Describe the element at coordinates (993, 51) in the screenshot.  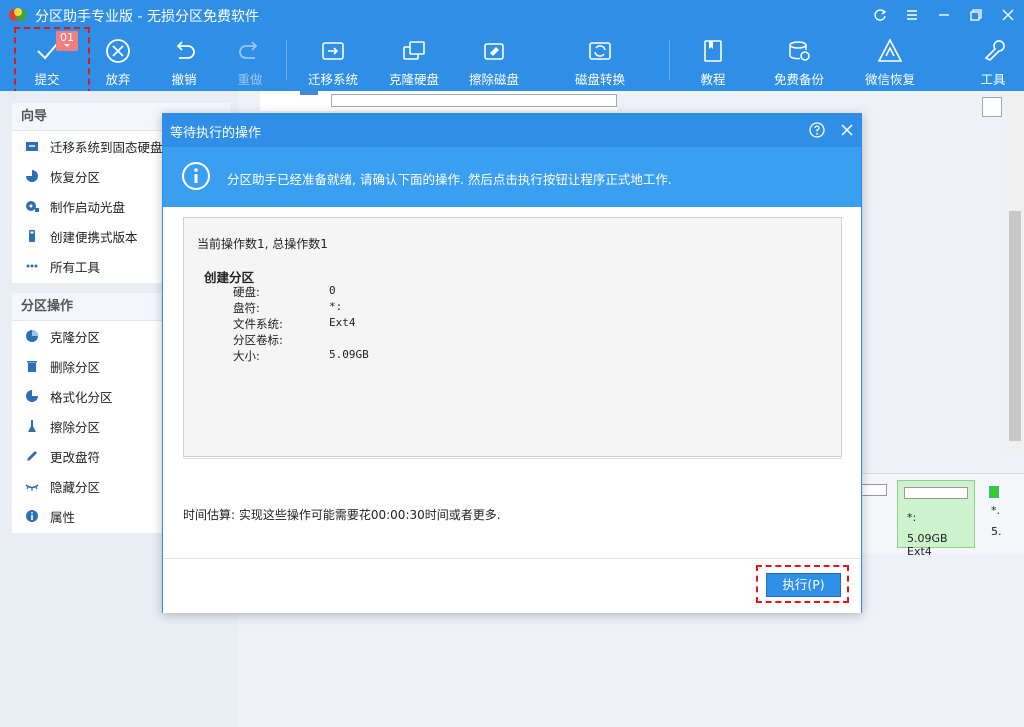
I see `wrench-icon` at that location.